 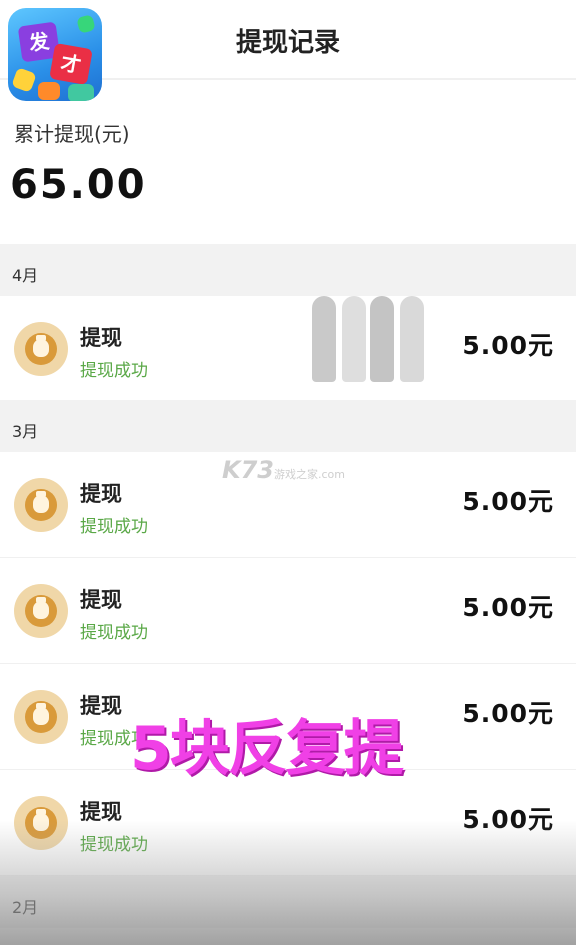 What do you see at coordinates (331, 474) in the screenshot?
I see `watermark-domain: .com` at bounding box center [331, 474].